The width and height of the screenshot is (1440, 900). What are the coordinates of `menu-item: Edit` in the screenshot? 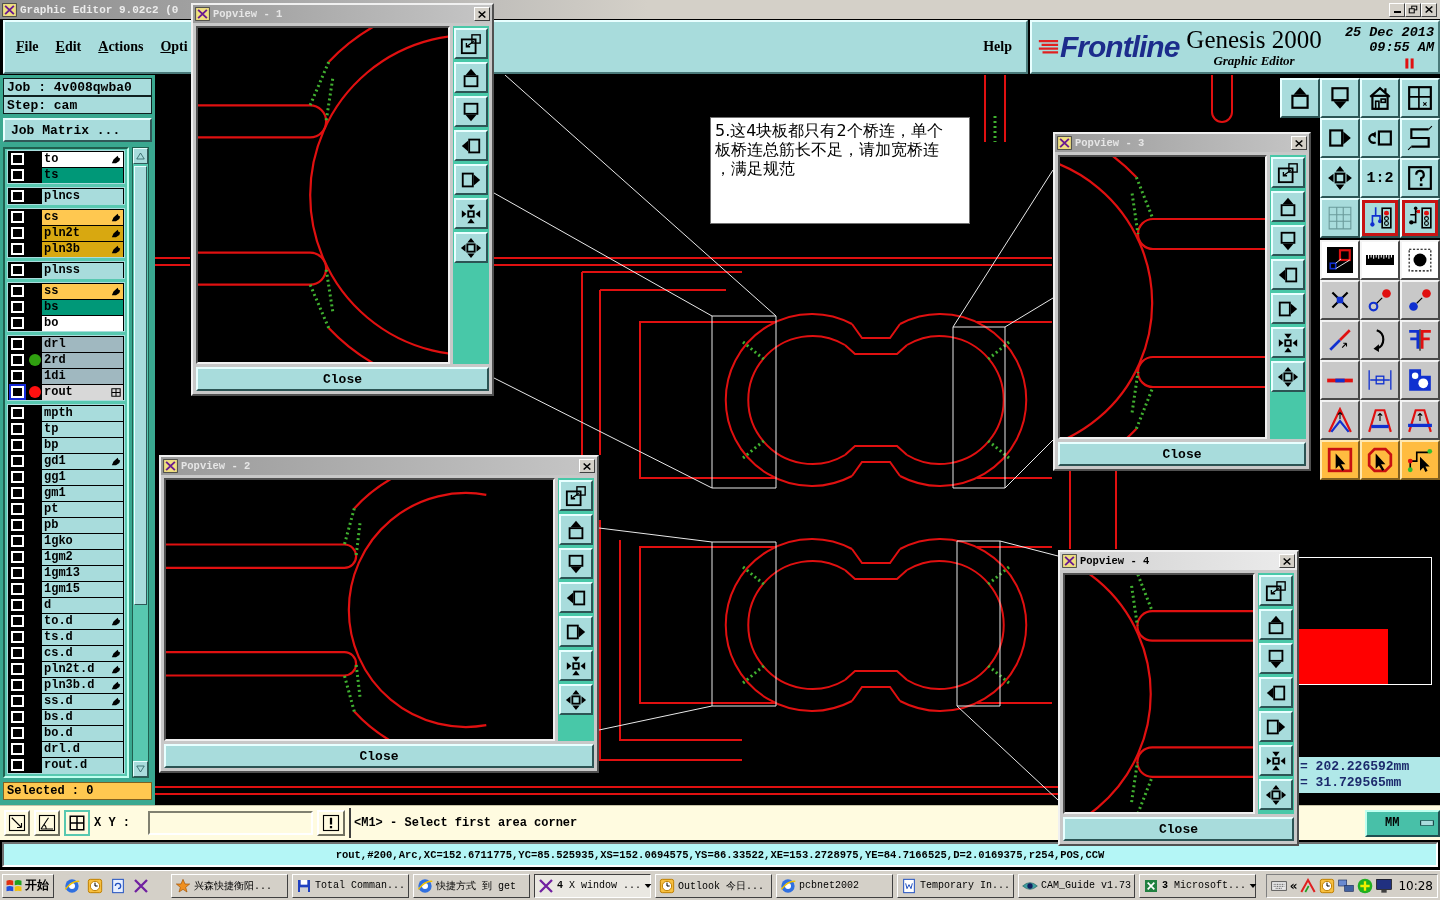 It's located at (68, 47).